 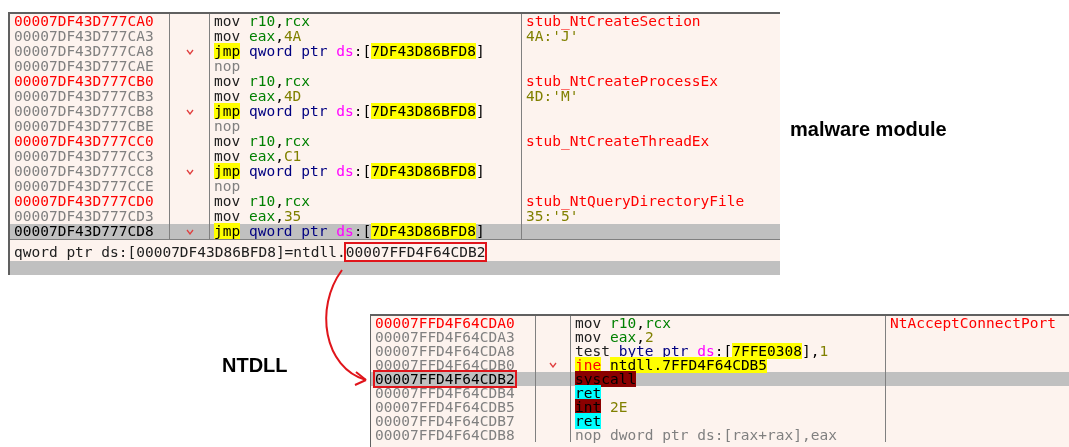 What do you see at coordinates (84, 126) in the screenshot?
I see `address-cell: 00007DF43D777CBE` at bounding box center [84, 126].